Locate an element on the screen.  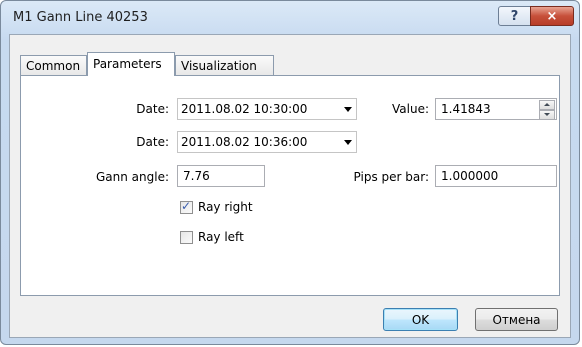
value-spin-field: 1.41843 is located at coordinates (496, 109).